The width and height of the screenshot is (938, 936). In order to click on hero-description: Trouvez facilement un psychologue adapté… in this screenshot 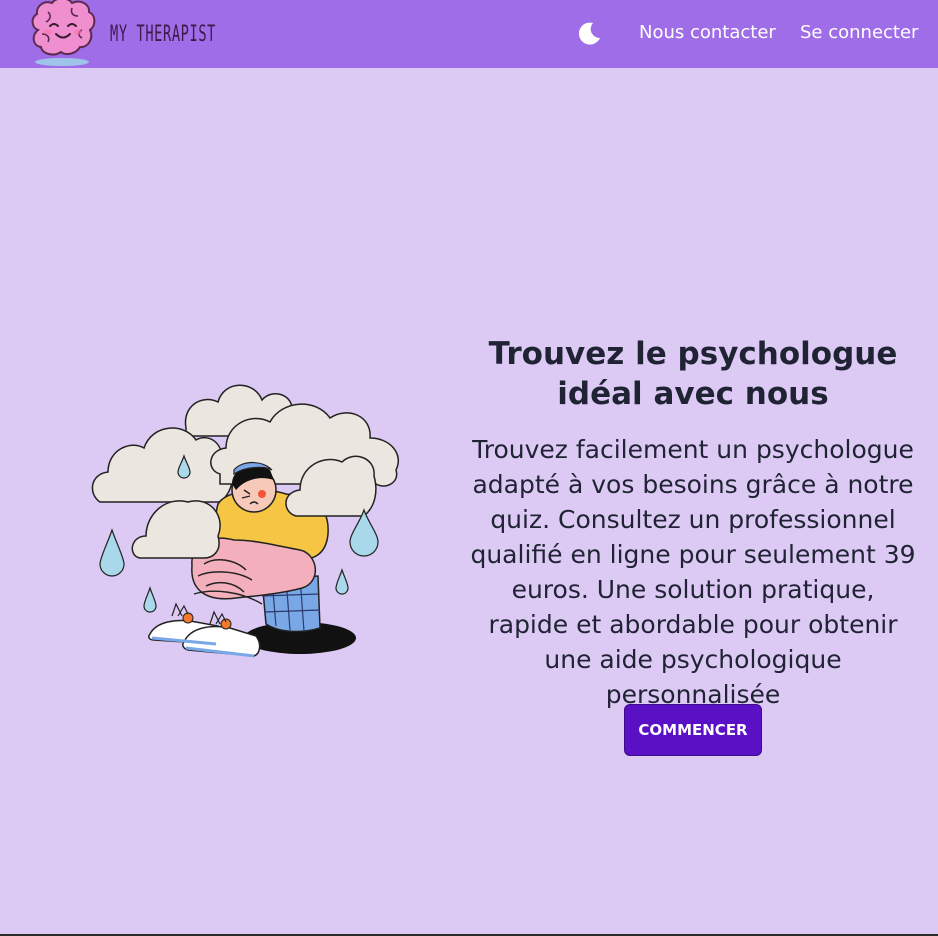, I will do `click(693, 572)`.